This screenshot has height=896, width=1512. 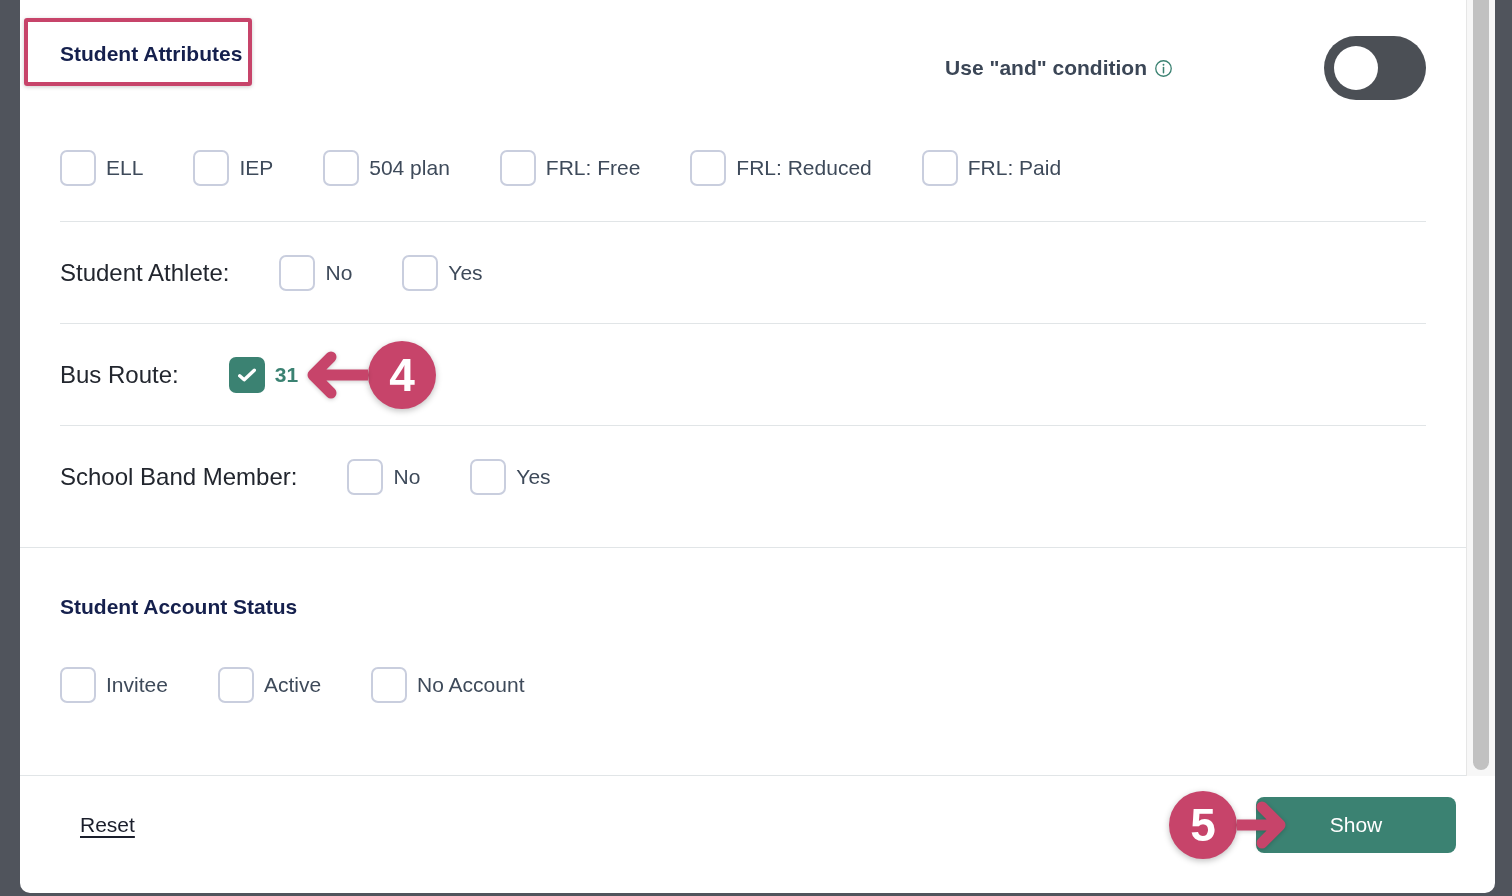 I want to click on option-label: FRL: Paid, so click(x=1014, y=168).